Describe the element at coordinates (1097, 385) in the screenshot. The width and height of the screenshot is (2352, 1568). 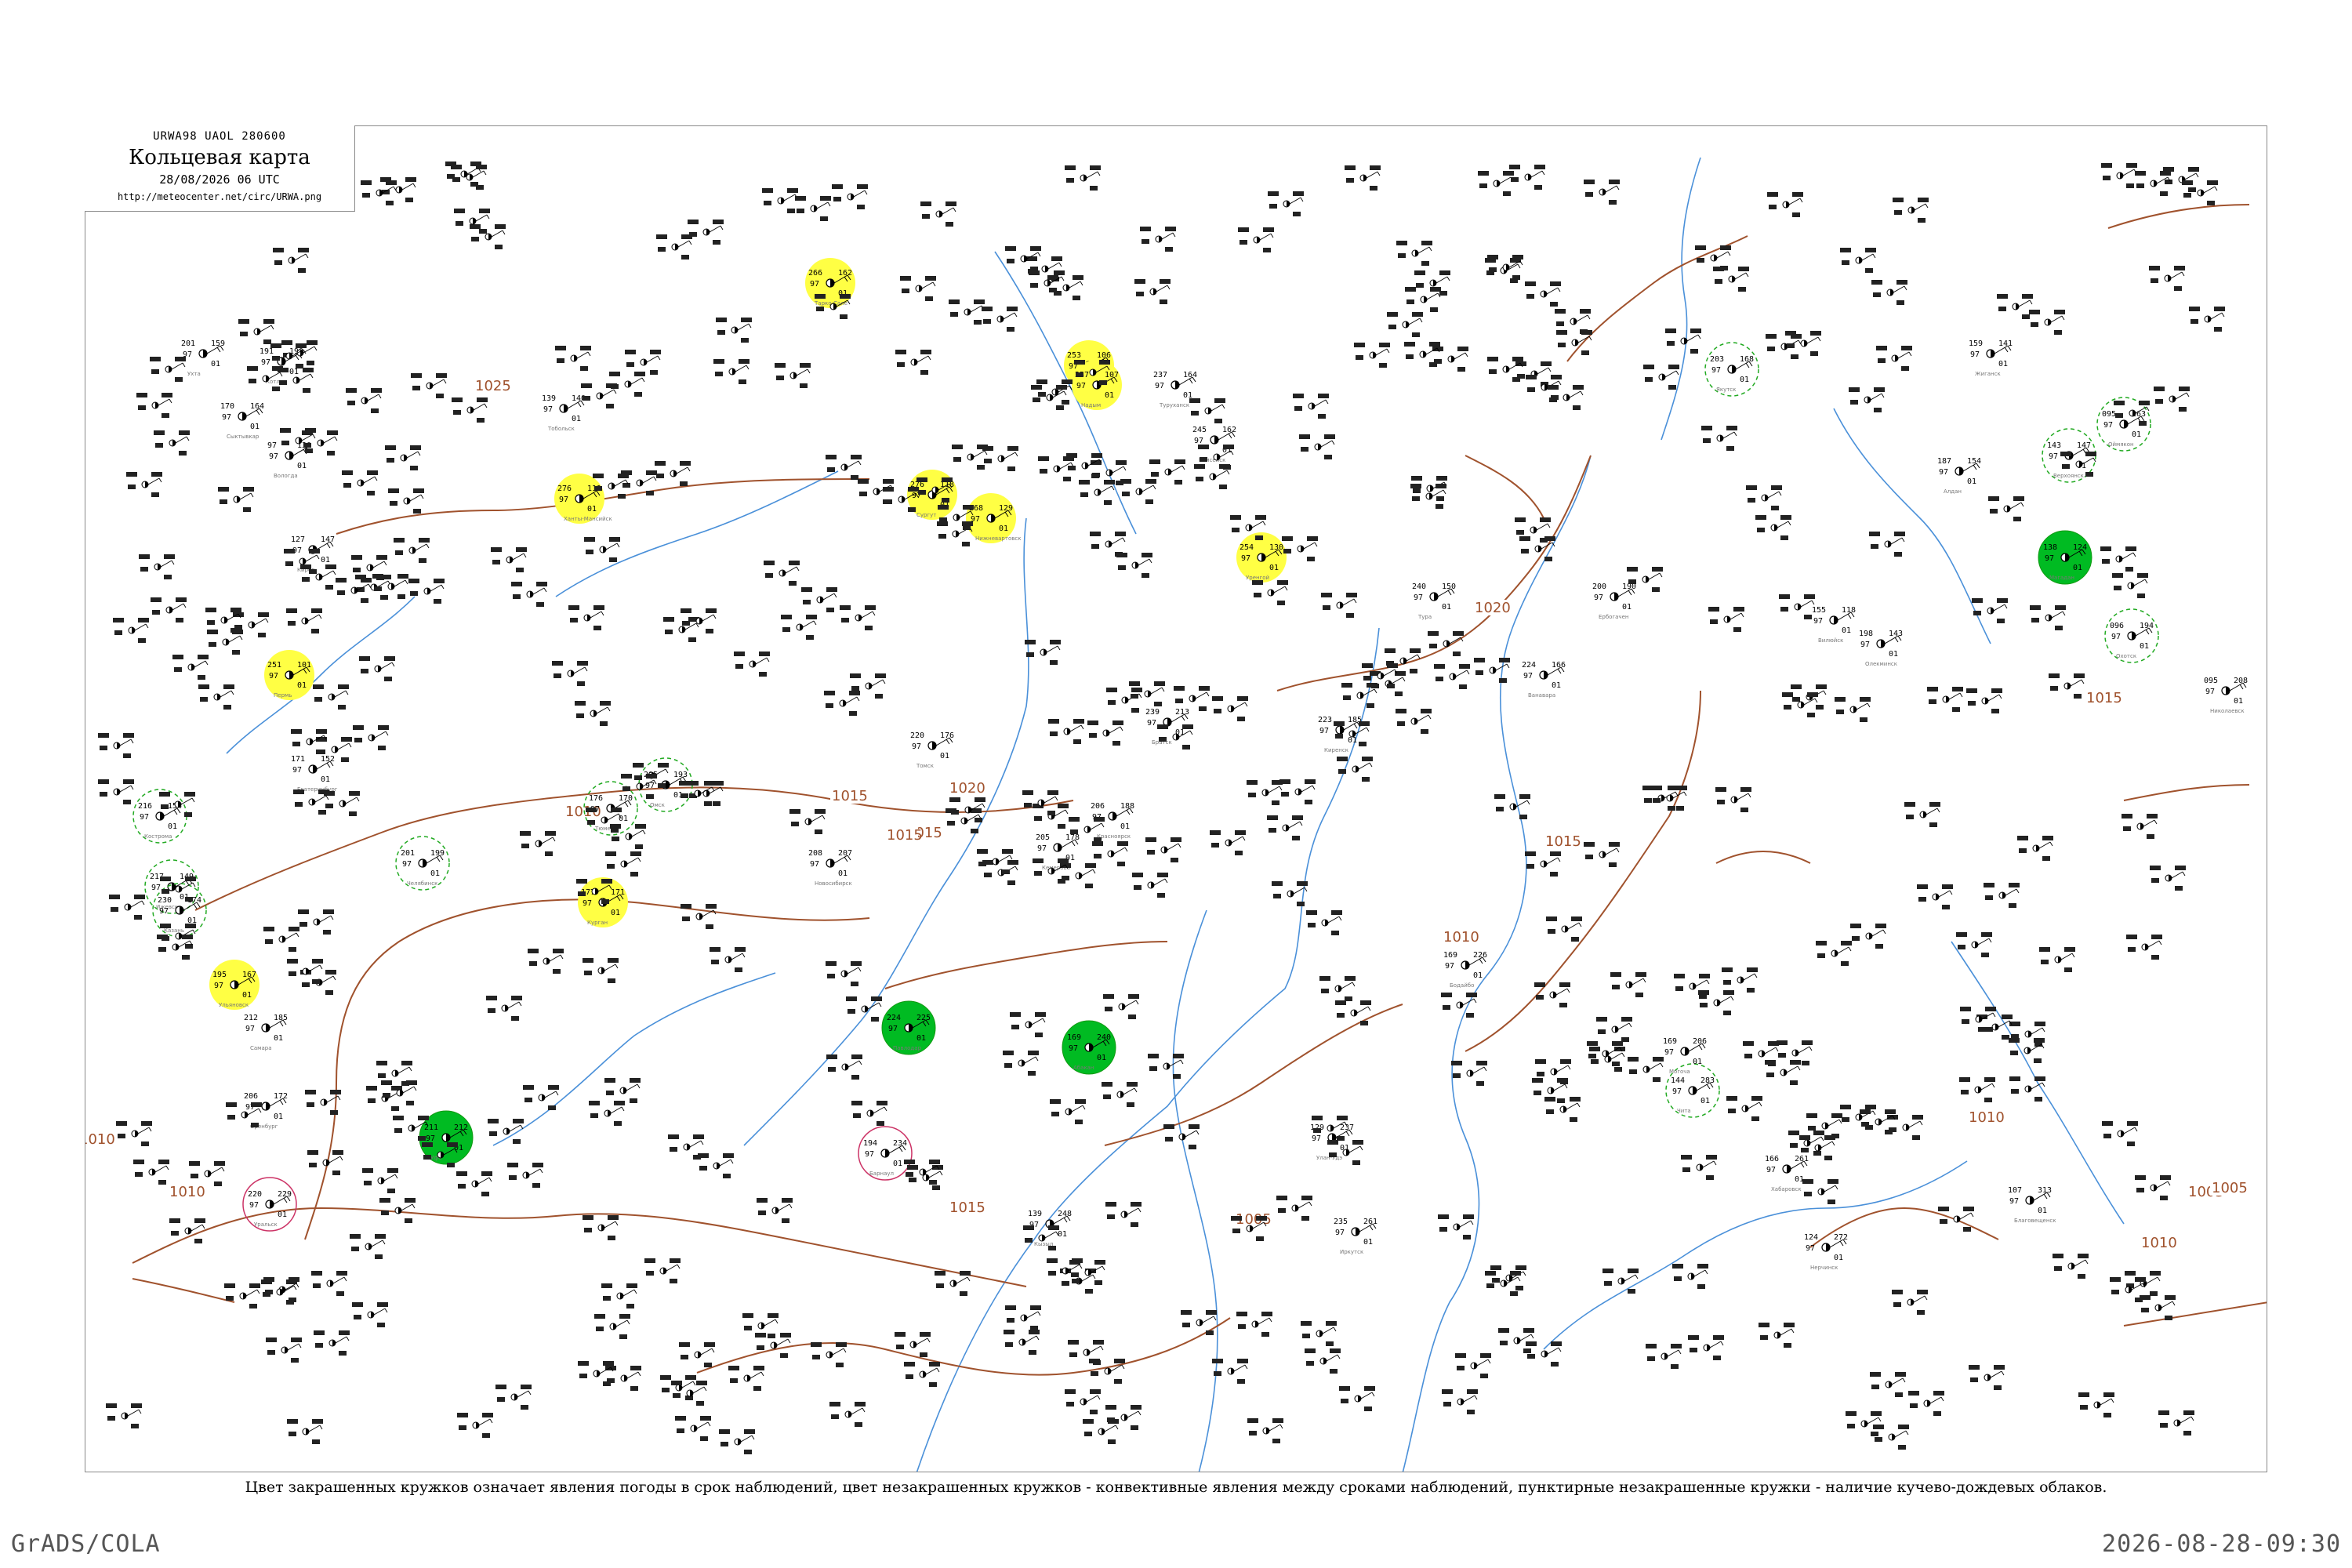
I see `station: 2571079701Надым` at that location.